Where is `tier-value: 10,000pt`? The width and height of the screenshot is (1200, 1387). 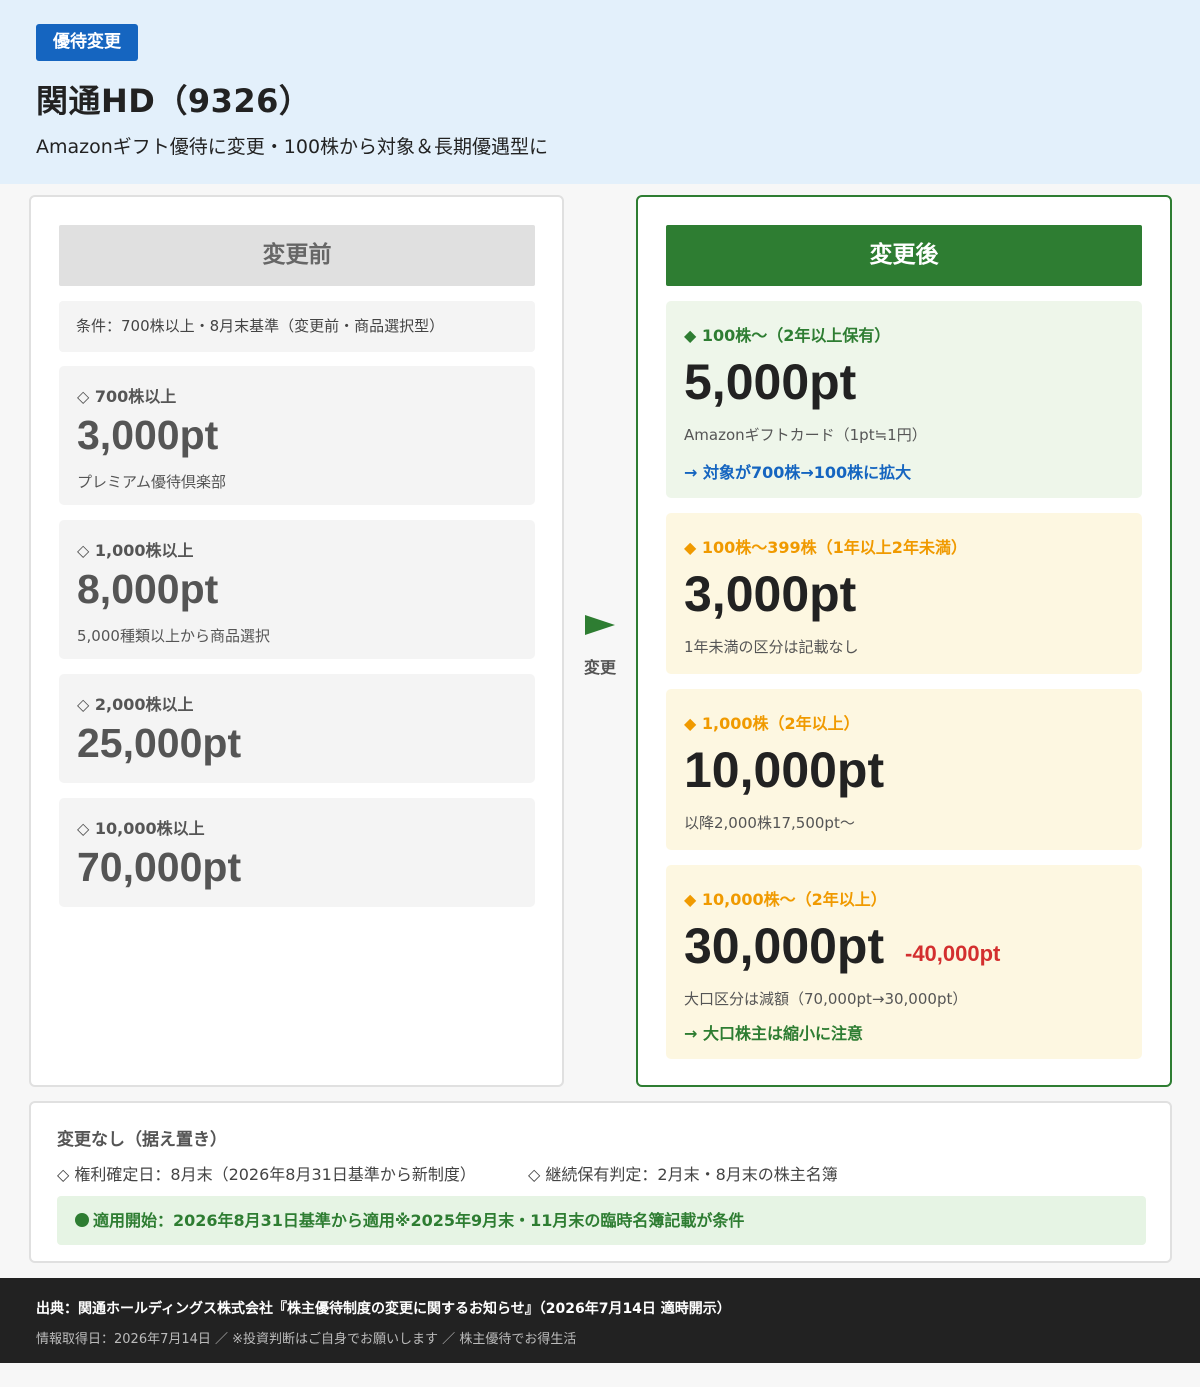 tier-value: 10,000pt is located at coordinates (784, 770).